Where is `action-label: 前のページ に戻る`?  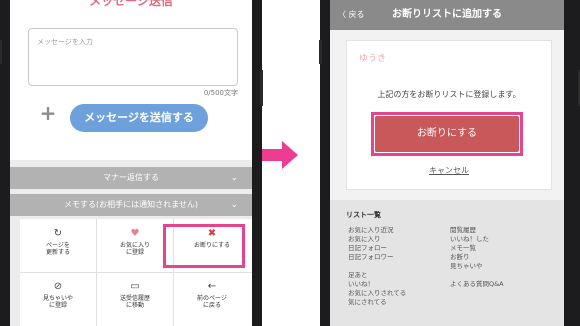 action-label: 前のページ に戻る is located at coordinates (212, 302).